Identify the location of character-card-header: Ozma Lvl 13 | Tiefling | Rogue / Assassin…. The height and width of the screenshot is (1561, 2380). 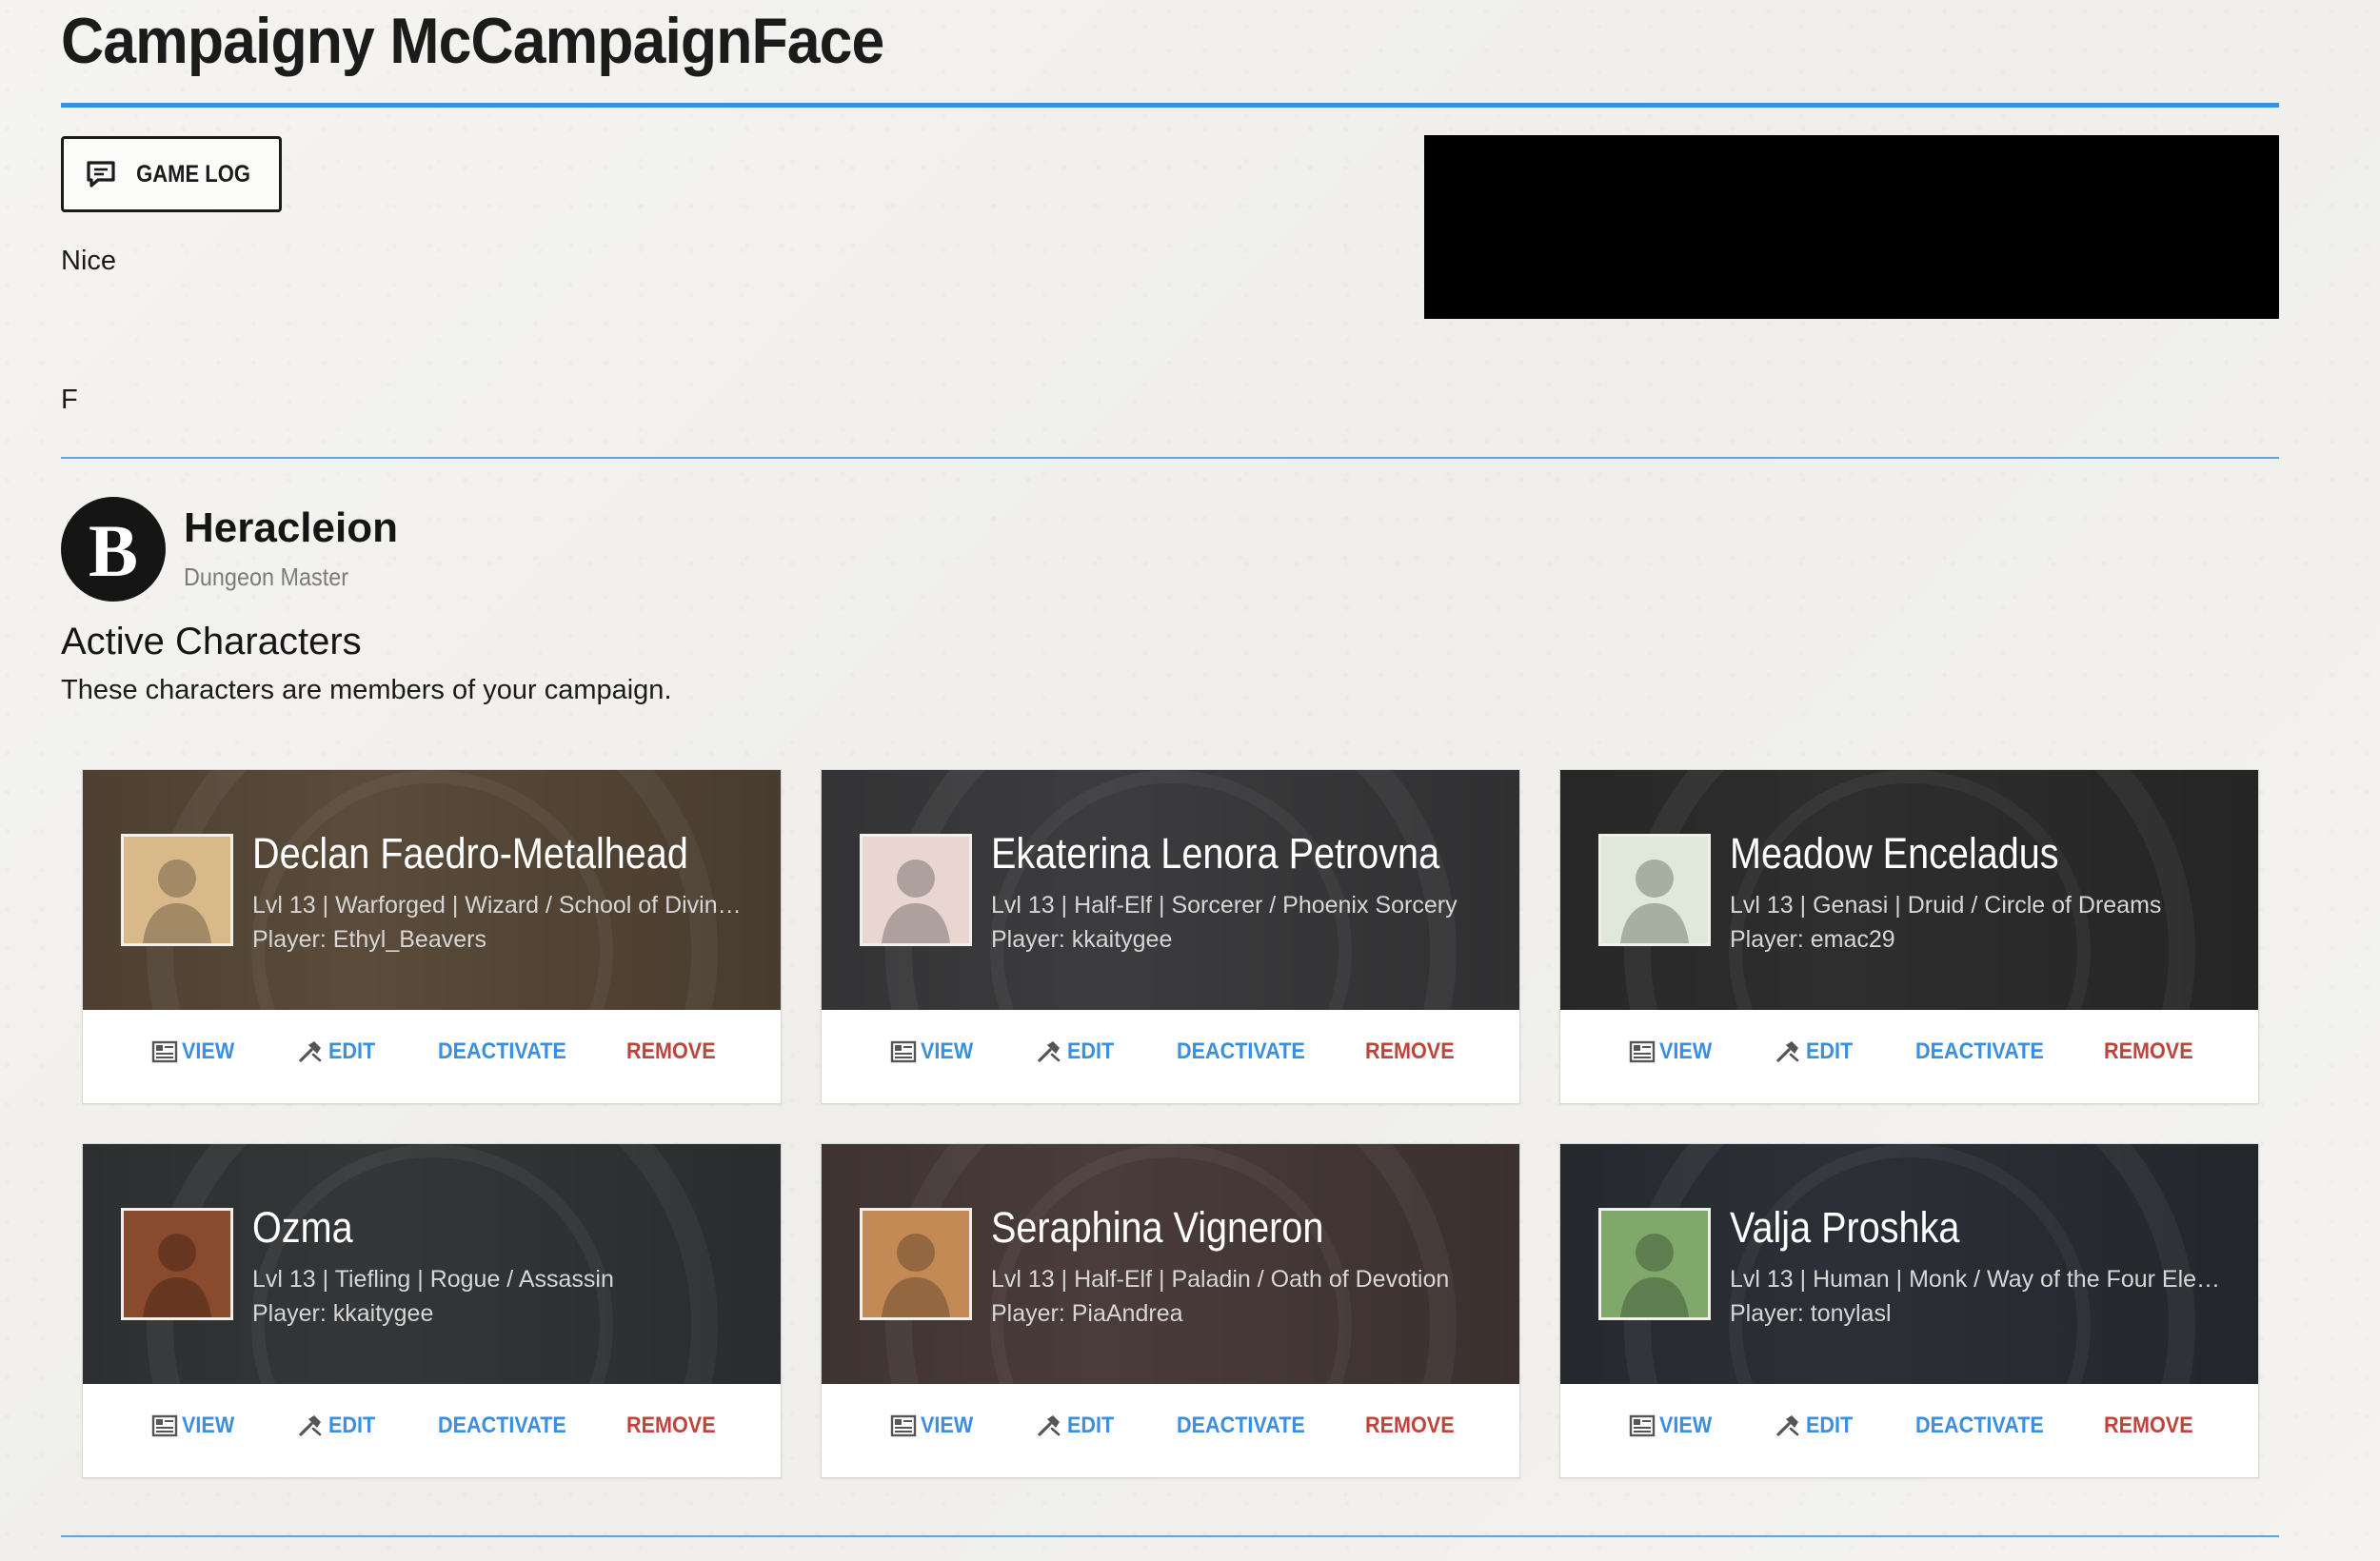
(432, 1264).